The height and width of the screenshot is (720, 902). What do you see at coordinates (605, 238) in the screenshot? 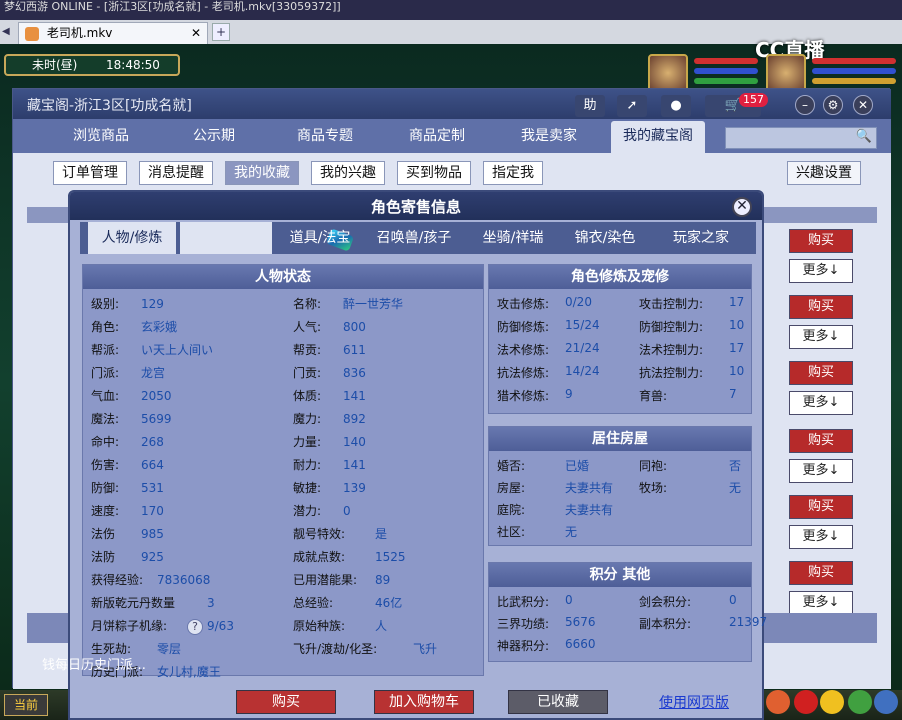
I see `tab-costumes: 锦衣/染色` at bounding box center [605, 238].